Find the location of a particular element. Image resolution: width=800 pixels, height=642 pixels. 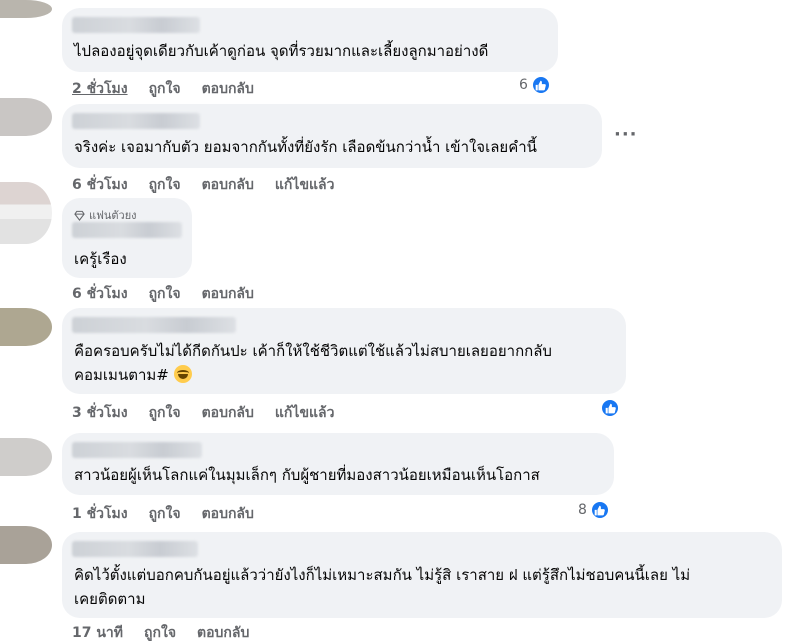

comment-actions: 17 นาที ถูกใจ ตอบกลับ is located at coordinates (160, 632).